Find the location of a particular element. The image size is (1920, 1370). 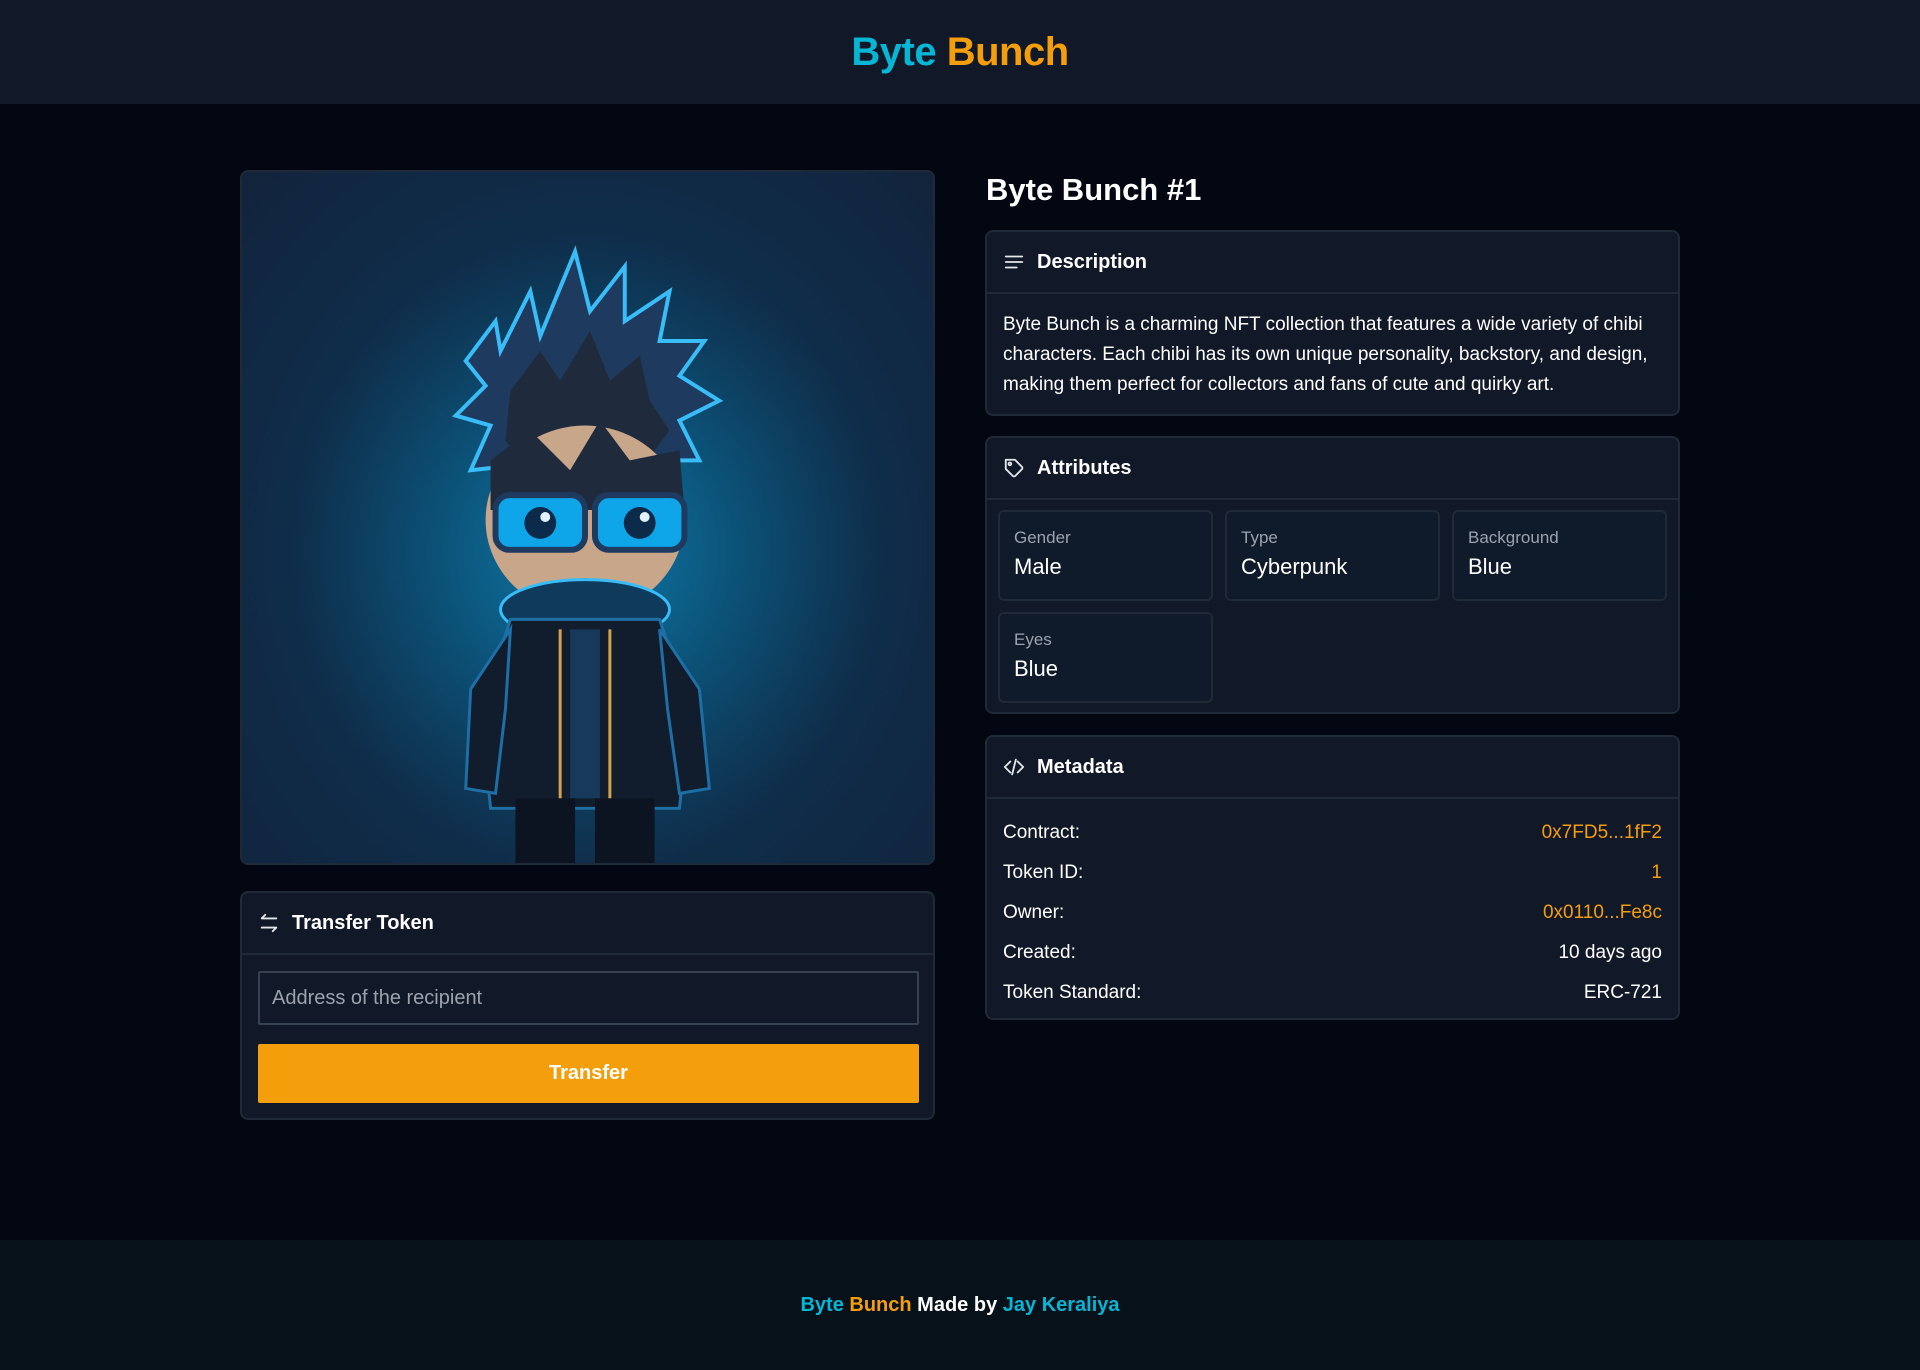

attribute-background: Background Blue is located at coordinates (1559, 555).